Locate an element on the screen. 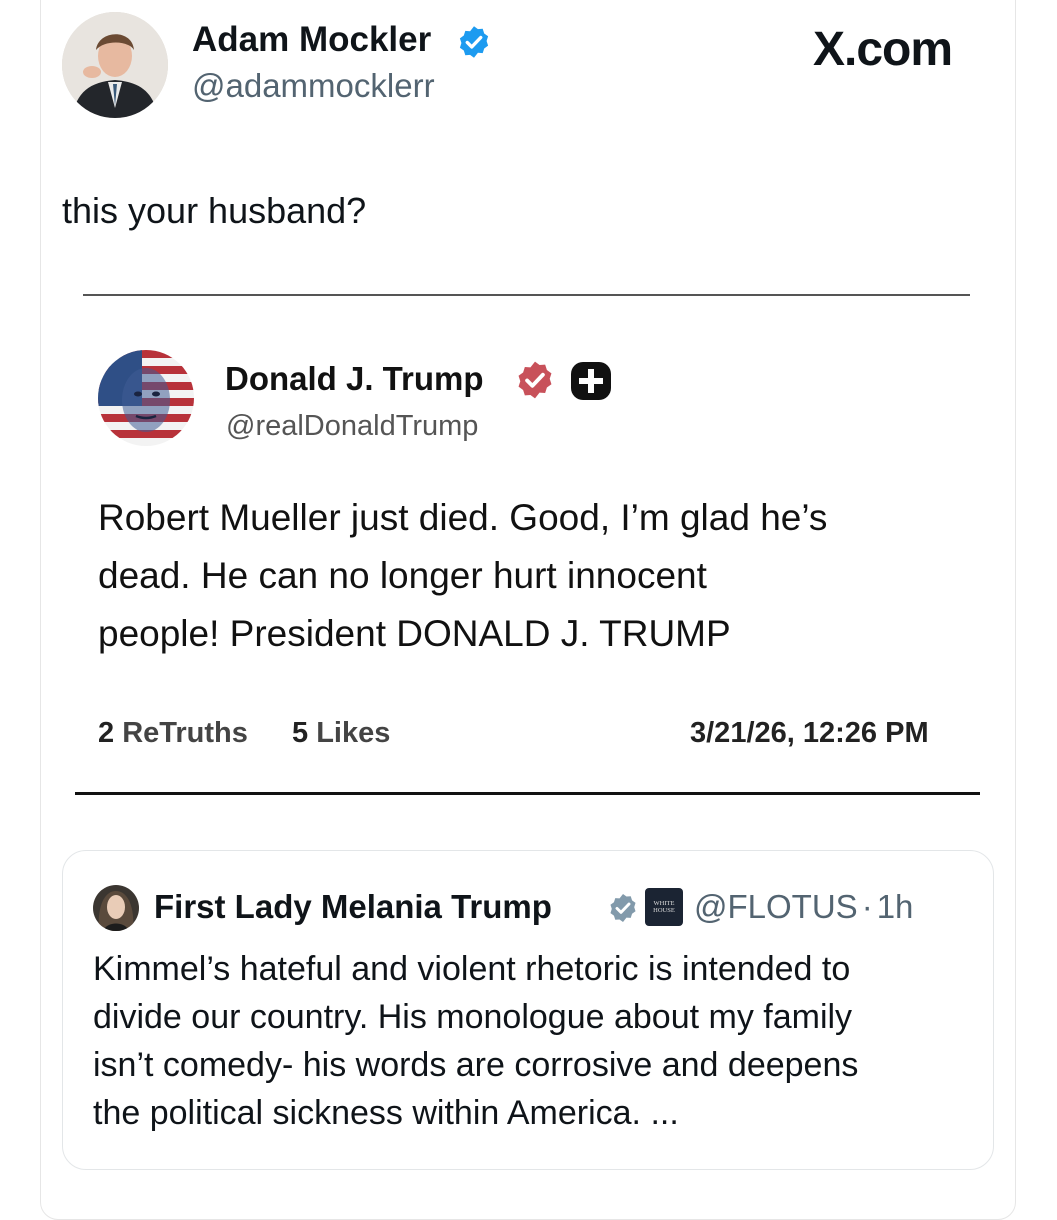 This screenshot has height=1220, width=1057. divider-top is located at coordinates (526, 295).